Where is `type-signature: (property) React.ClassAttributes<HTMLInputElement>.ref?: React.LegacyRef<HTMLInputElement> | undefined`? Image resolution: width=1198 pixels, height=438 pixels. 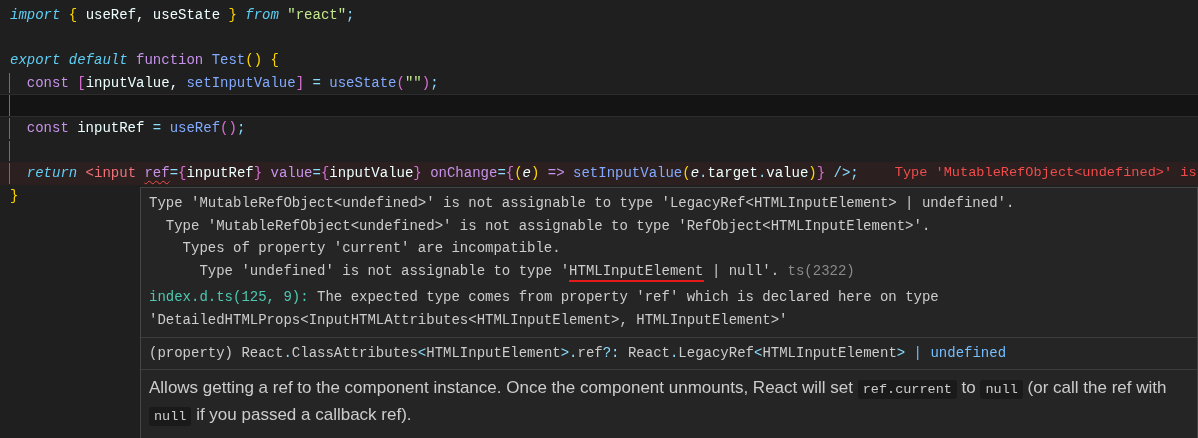
type-signature: (property) React.ClassAttributes<HTMLInputElement>.ref?: React.LegacyRef<HTMLInputElement> | undefined is located at coordinates (578, 353).